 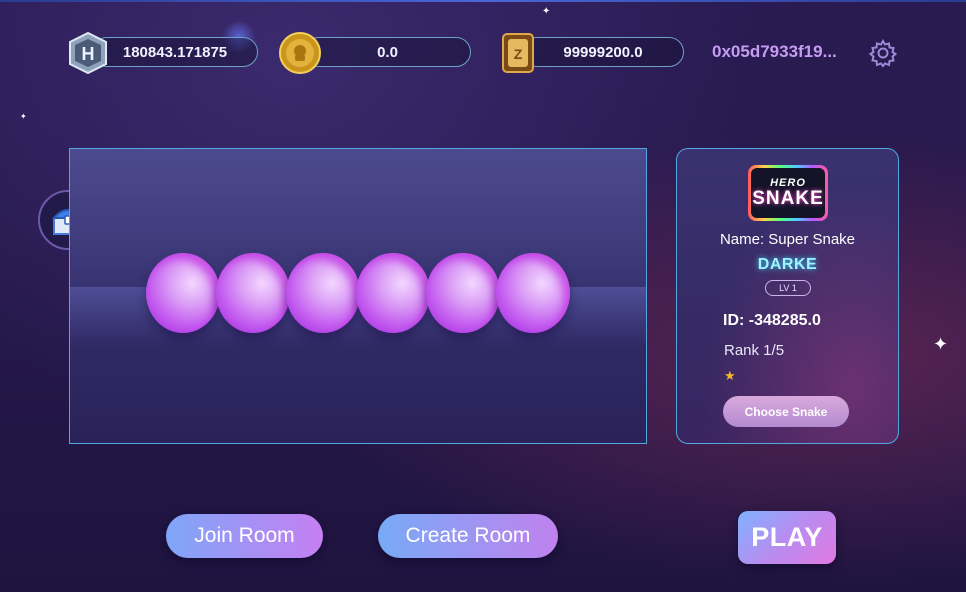 I want to click on gold-coin-value: 0.0, so click(x=387, y=52).